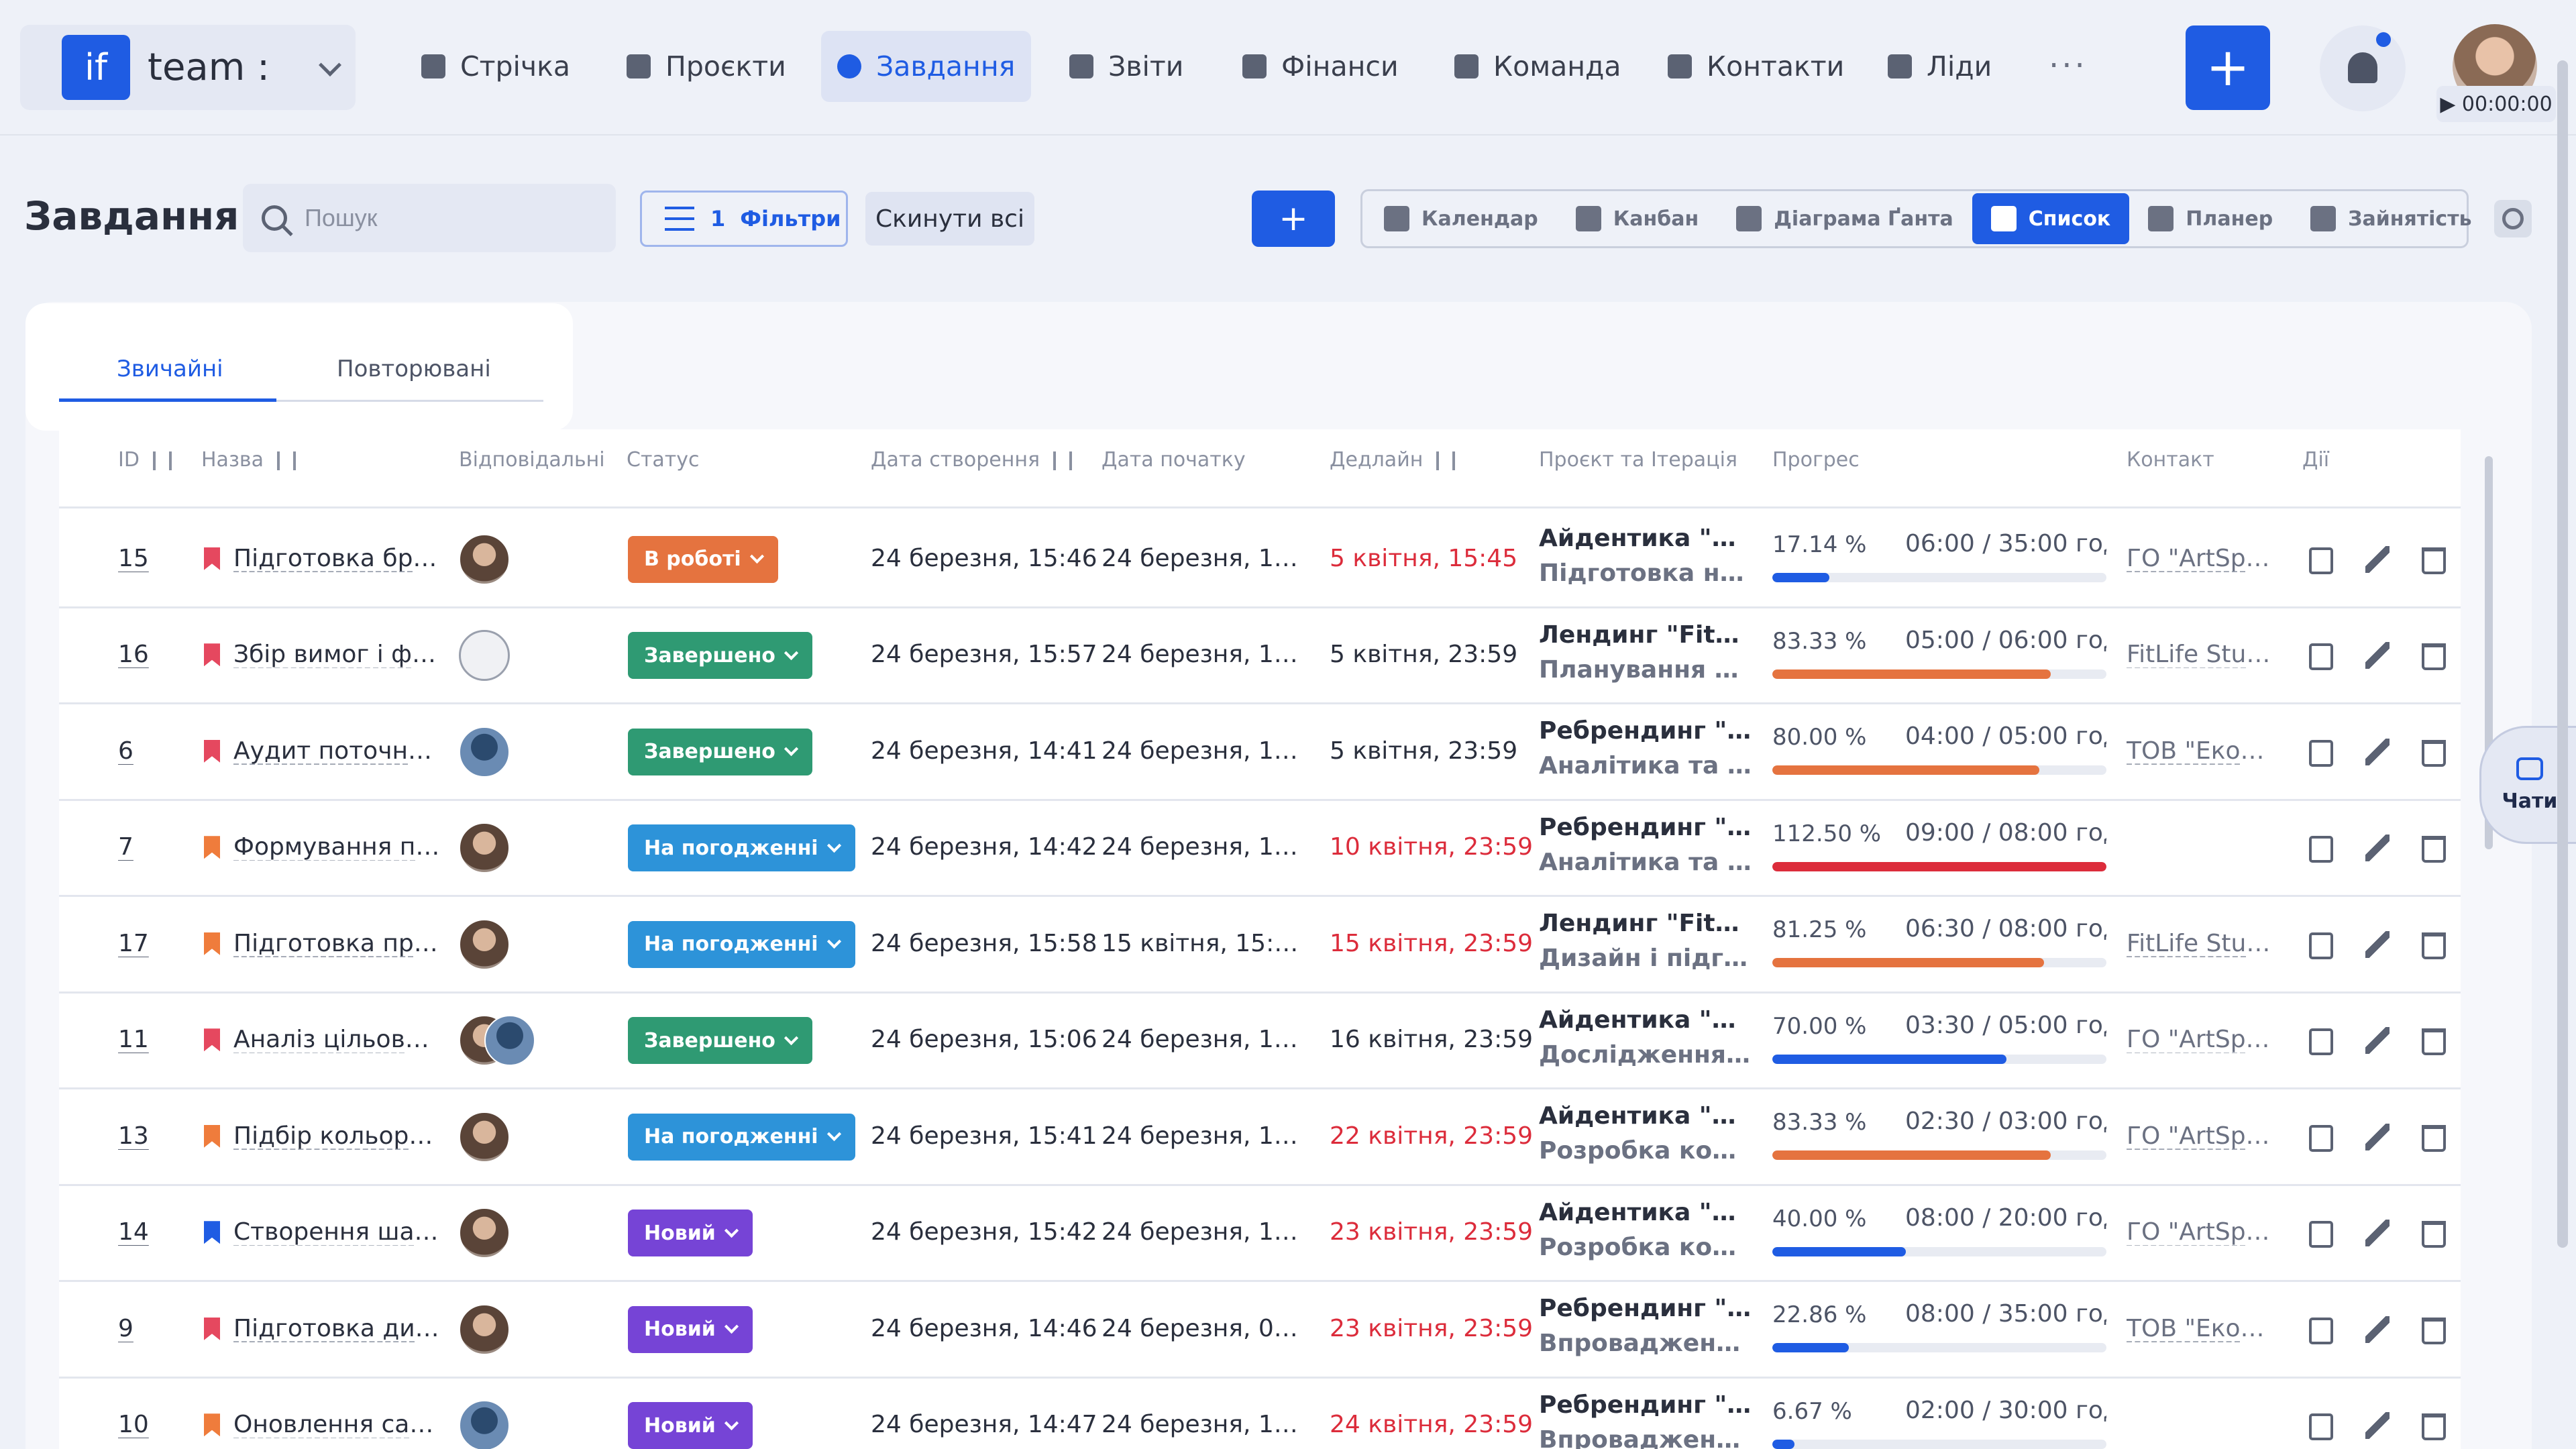 The width and height of the screenshot is (2576, 1449). I want to click on nav-item-5: Команда, so click(1538, 66).